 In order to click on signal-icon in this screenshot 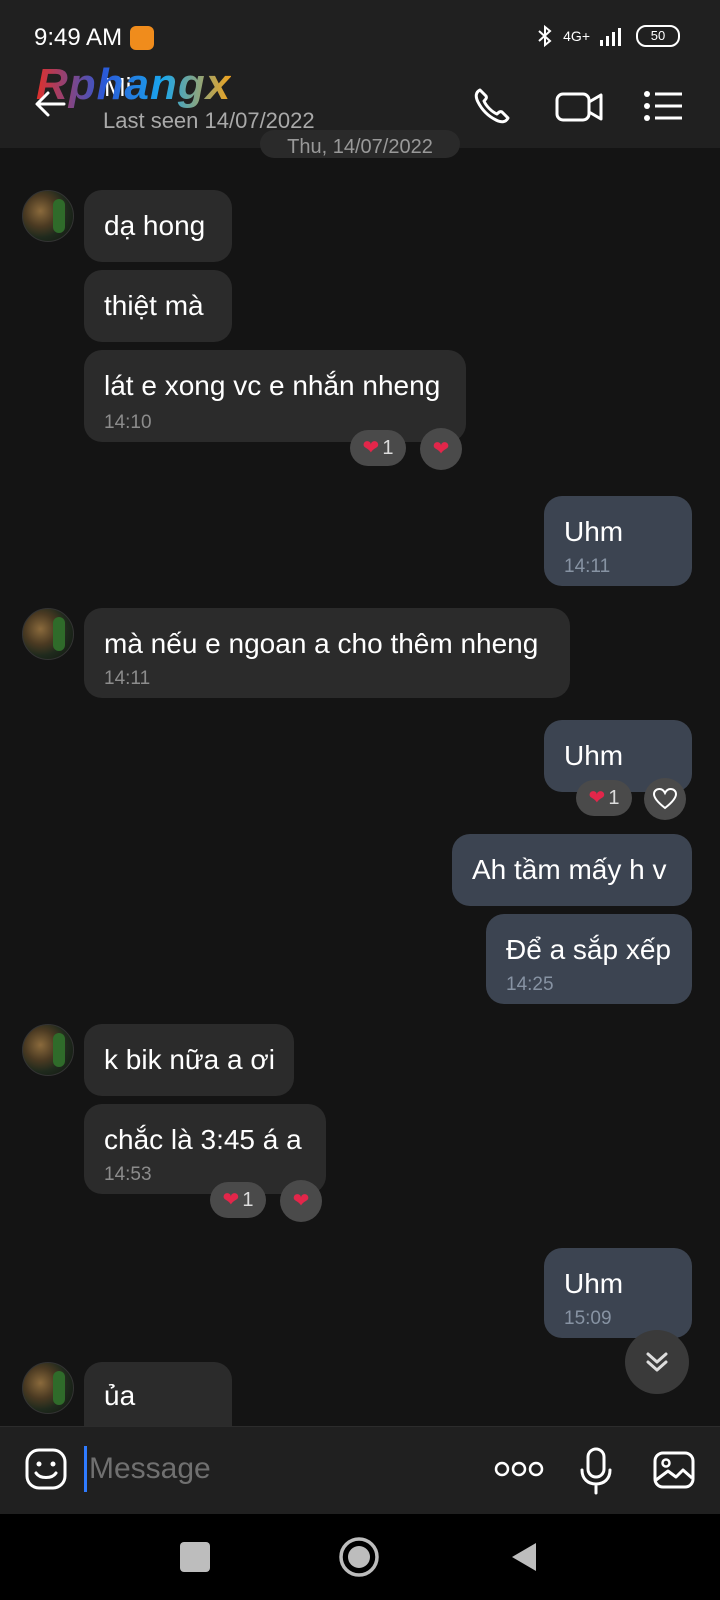, I will do `click(610, 37)`.